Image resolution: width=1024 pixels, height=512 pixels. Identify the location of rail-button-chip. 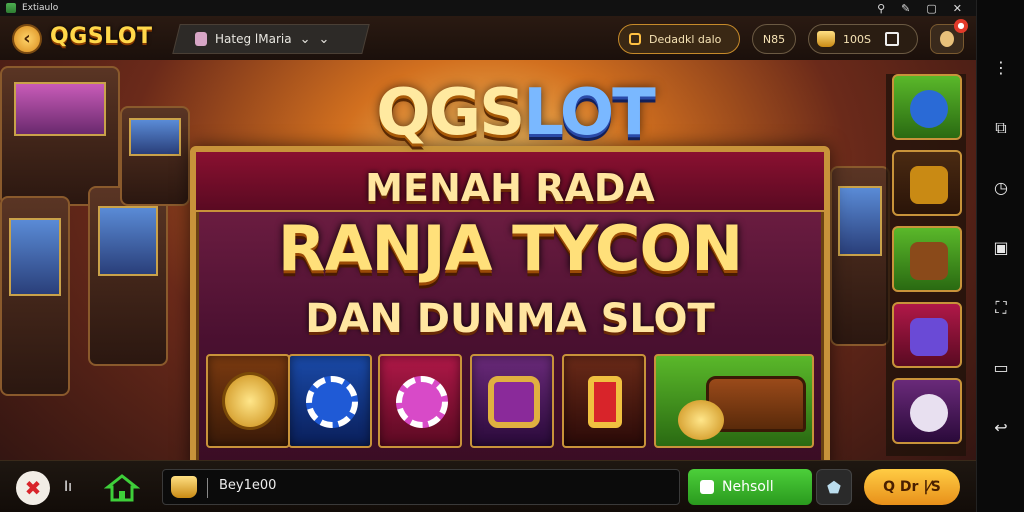
(927, 107).